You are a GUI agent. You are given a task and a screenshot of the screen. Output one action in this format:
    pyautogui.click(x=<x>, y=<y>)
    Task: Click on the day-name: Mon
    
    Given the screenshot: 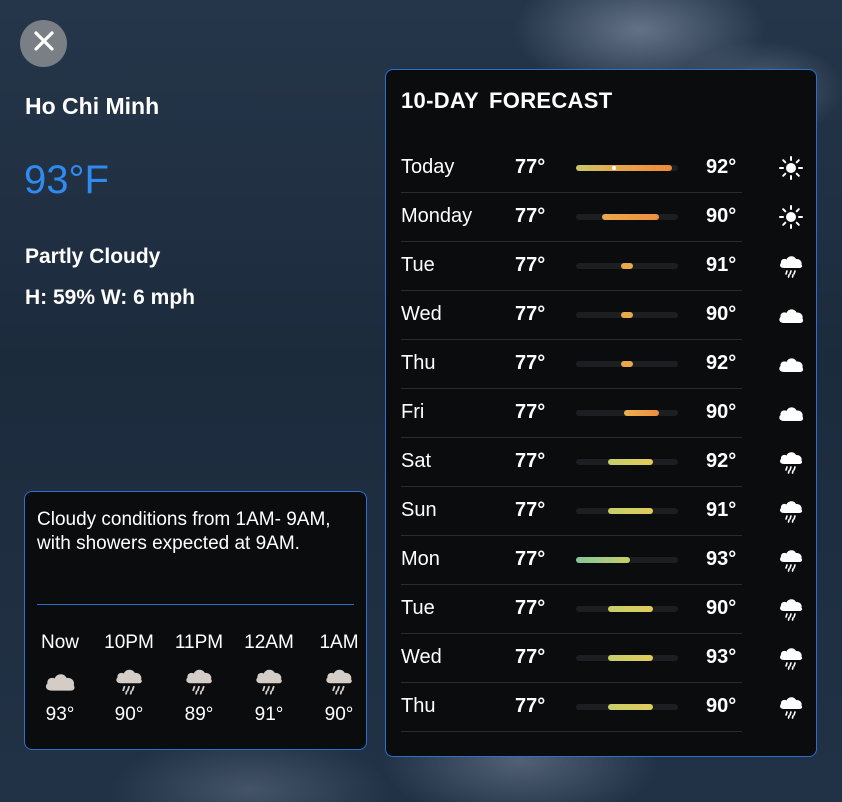 What is the action you would take?
    pyautogui.click(x=420, y=559)
    